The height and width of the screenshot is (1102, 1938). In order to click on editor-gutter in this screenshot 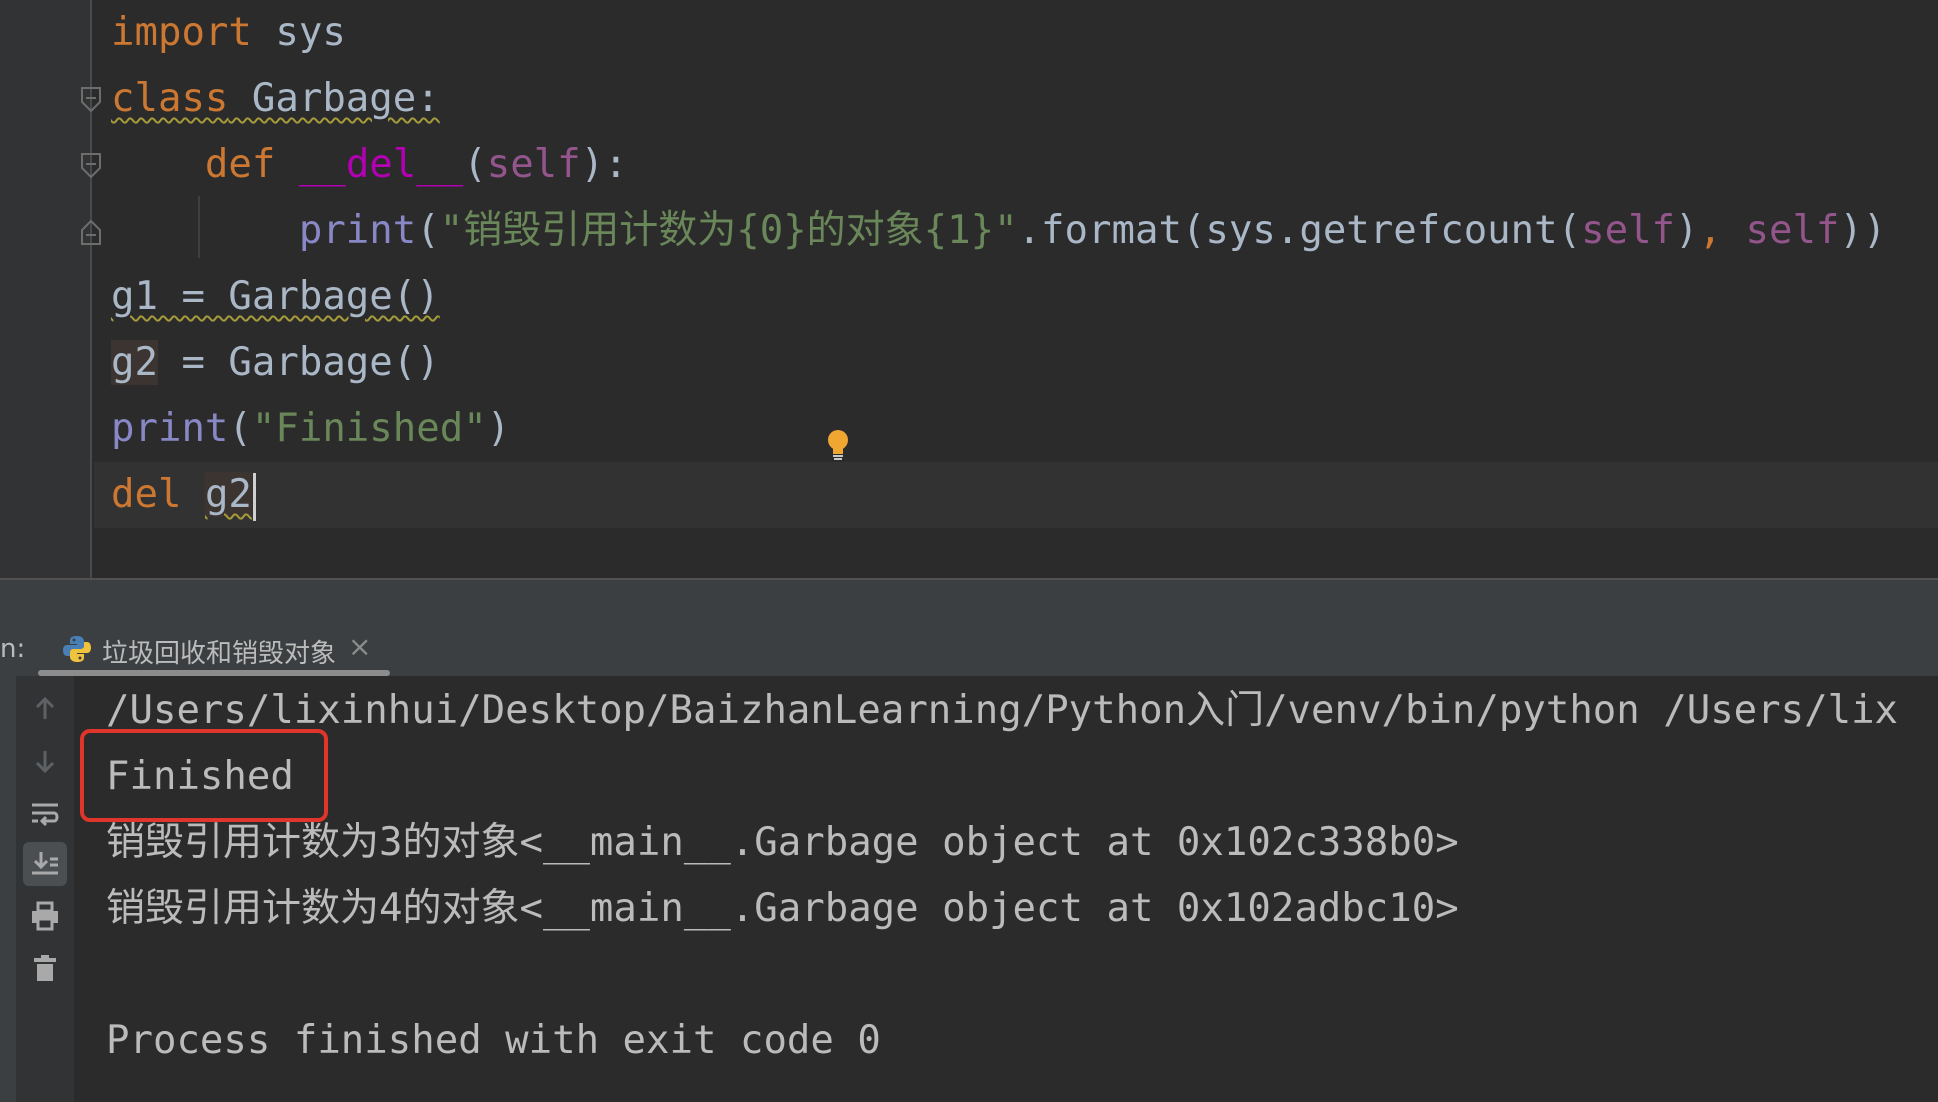, I will do `click(50, 289)`.